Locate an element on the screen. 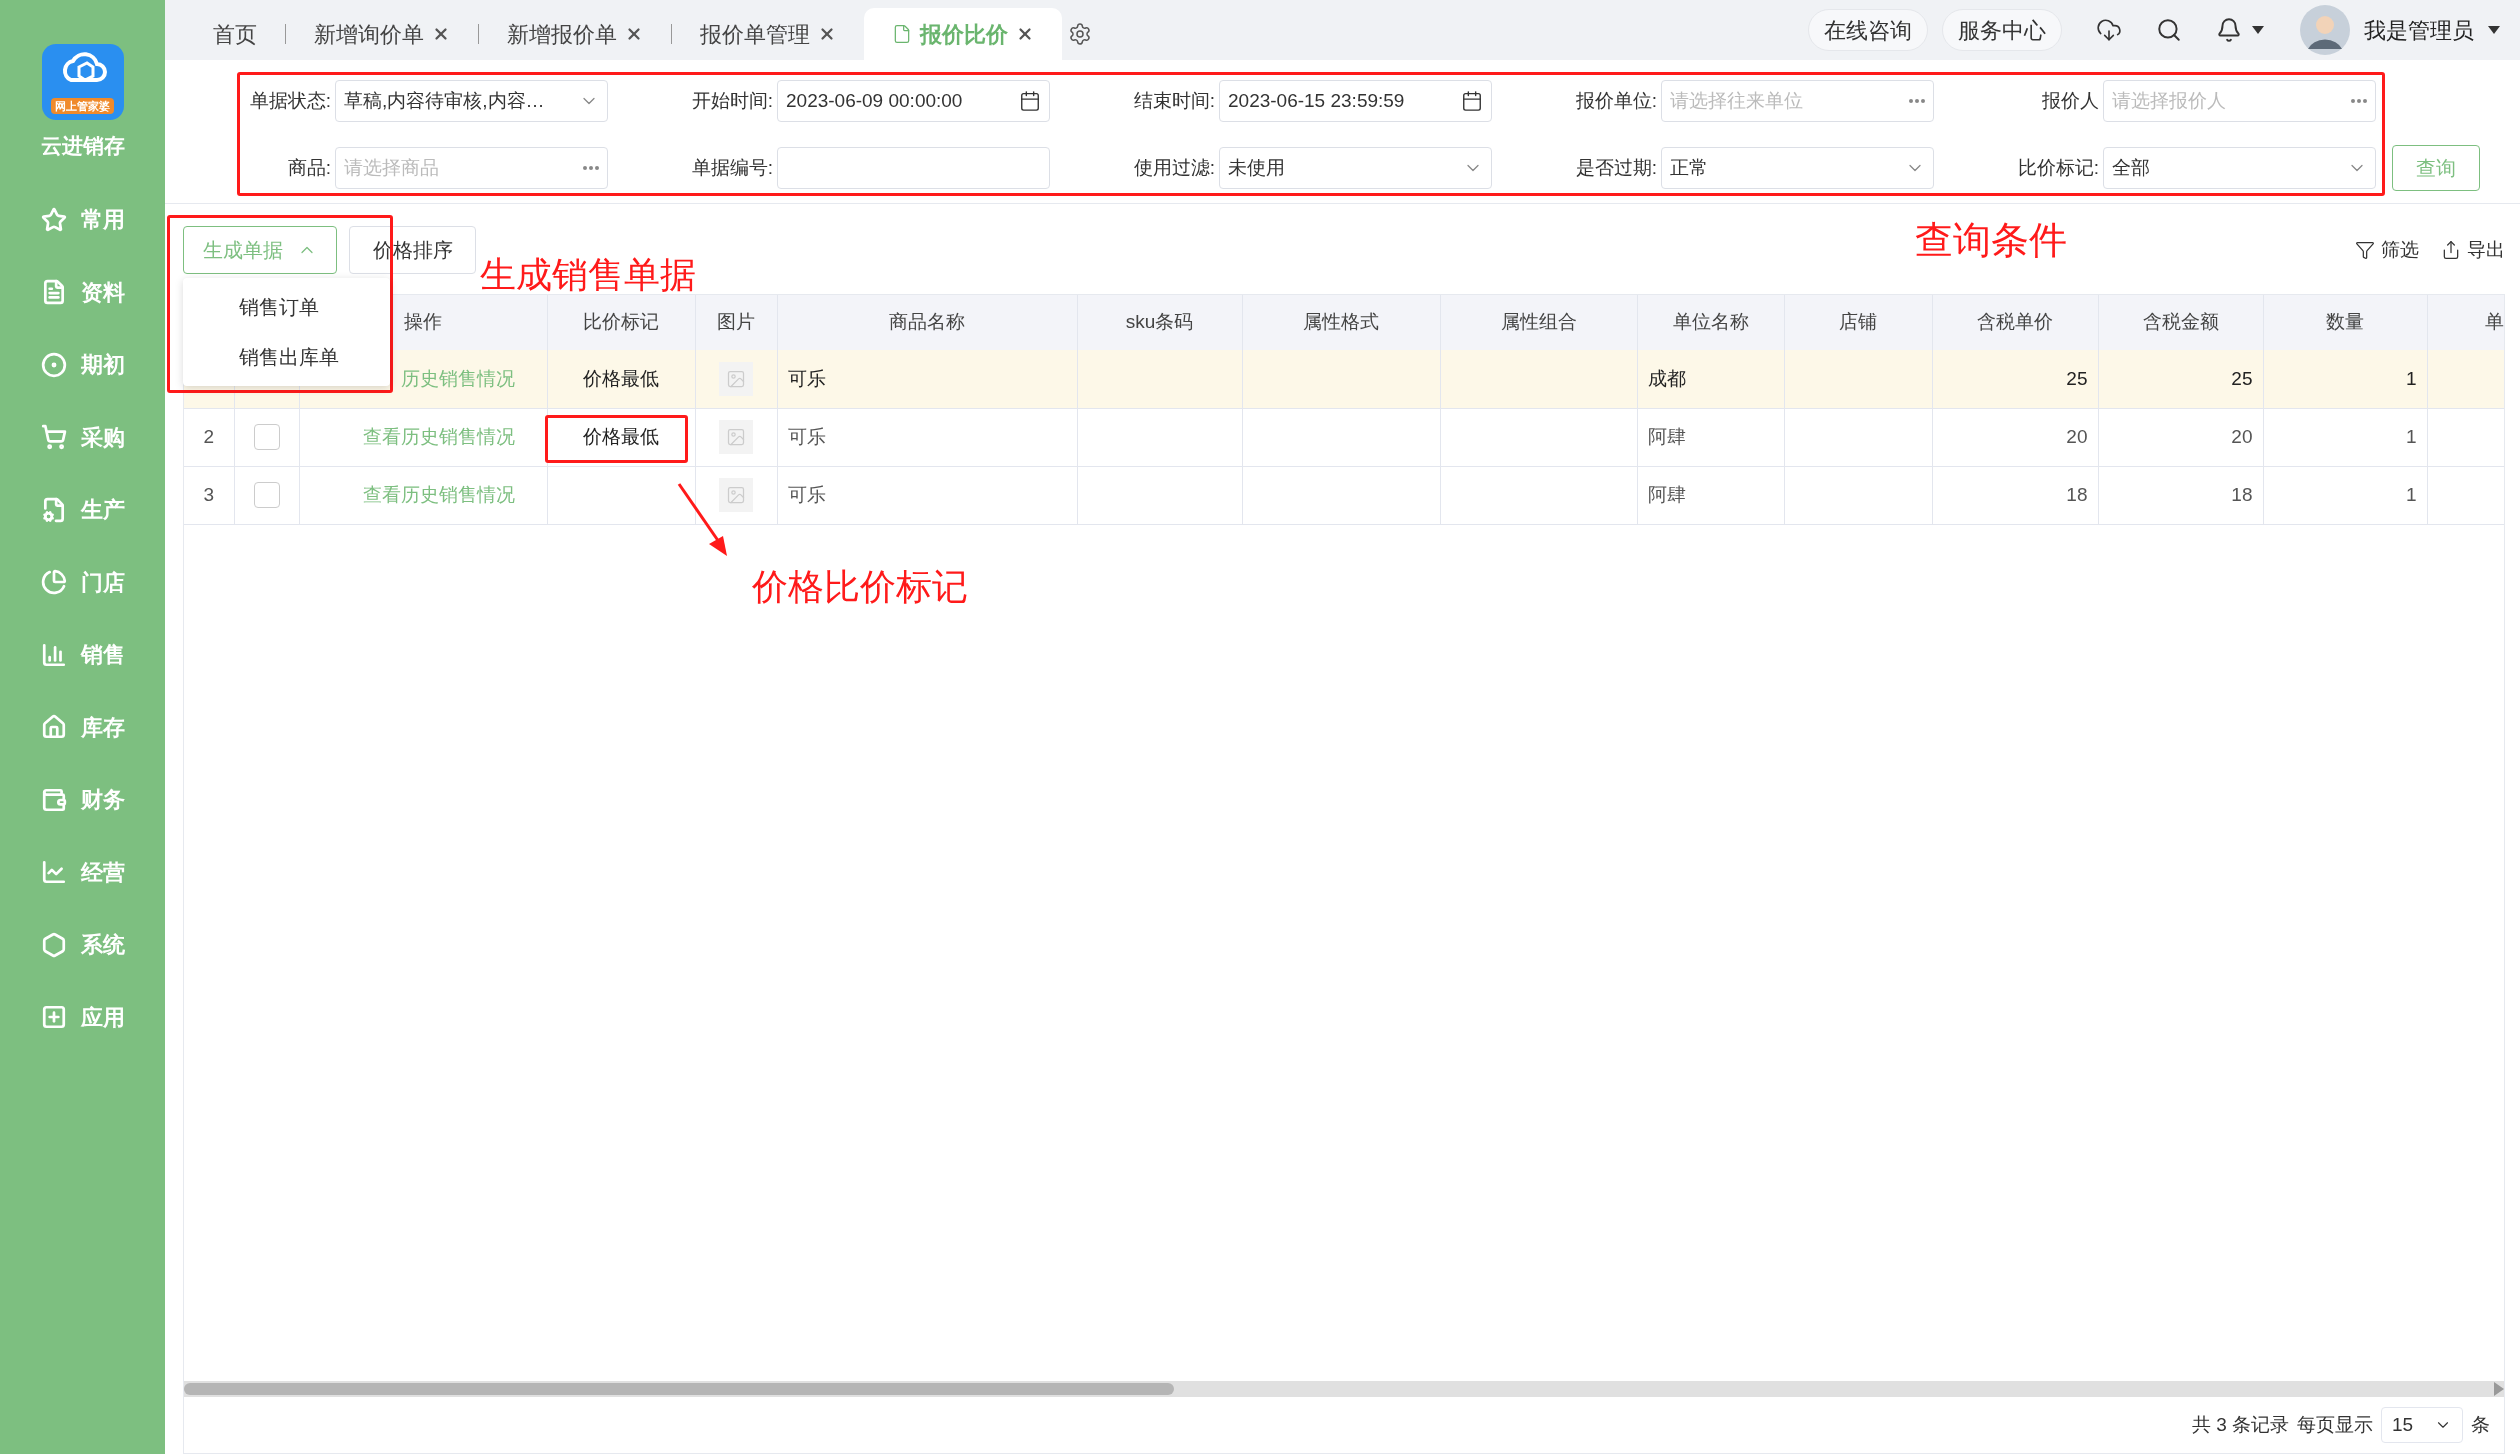  row-number: 2 is located at coordinates (209, 436).